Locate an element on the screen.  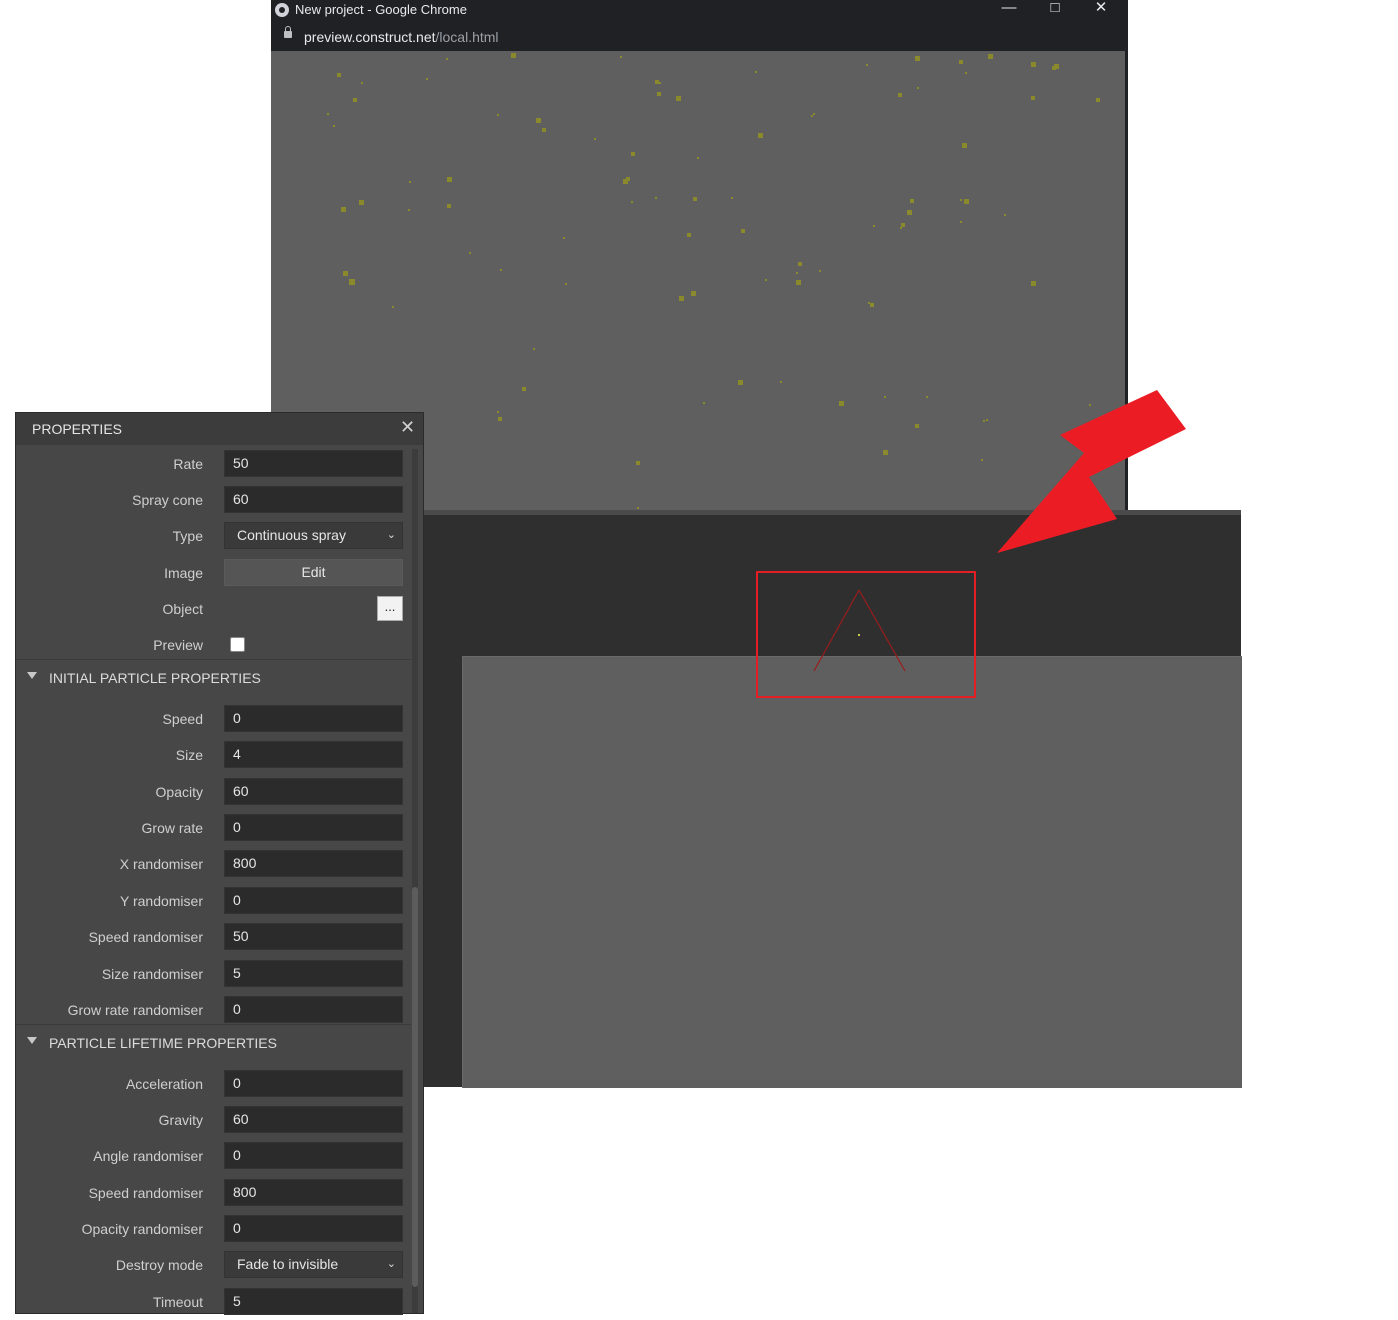
y-randomiser-input: 0 is located at coordinates (313, 900).